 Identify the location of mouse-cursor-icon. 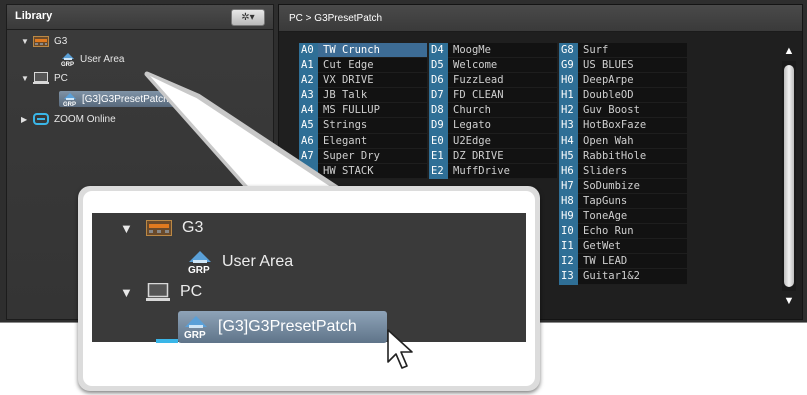
(400, 349).